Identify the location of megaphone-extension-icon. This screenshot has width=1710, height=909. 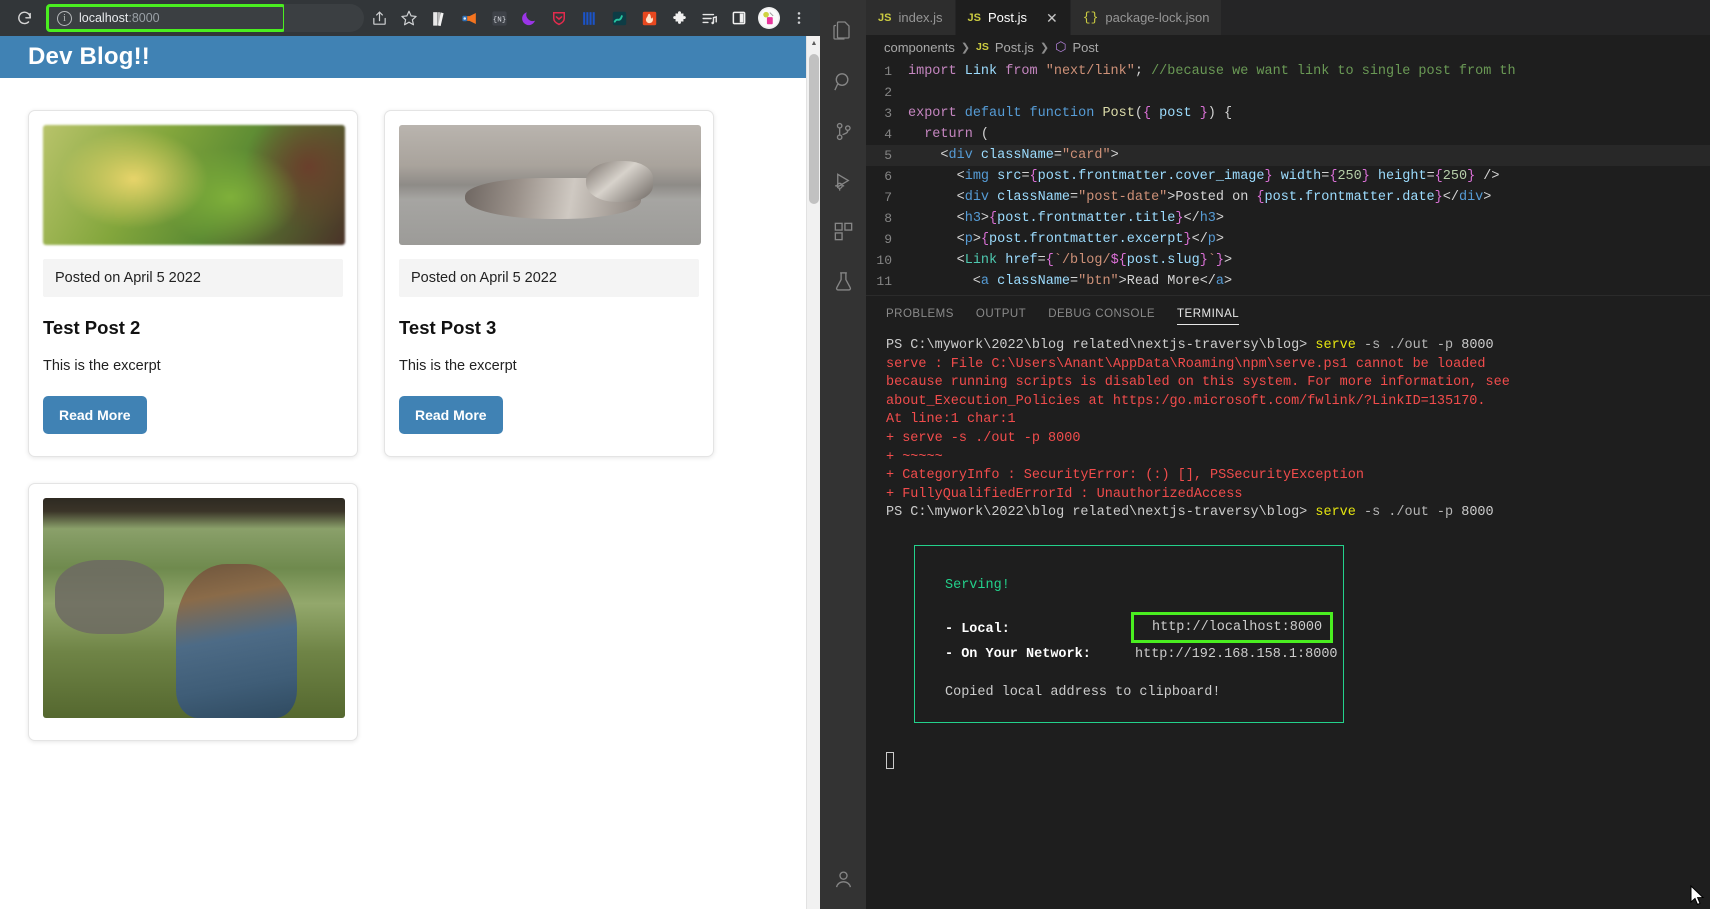
(469, 18).